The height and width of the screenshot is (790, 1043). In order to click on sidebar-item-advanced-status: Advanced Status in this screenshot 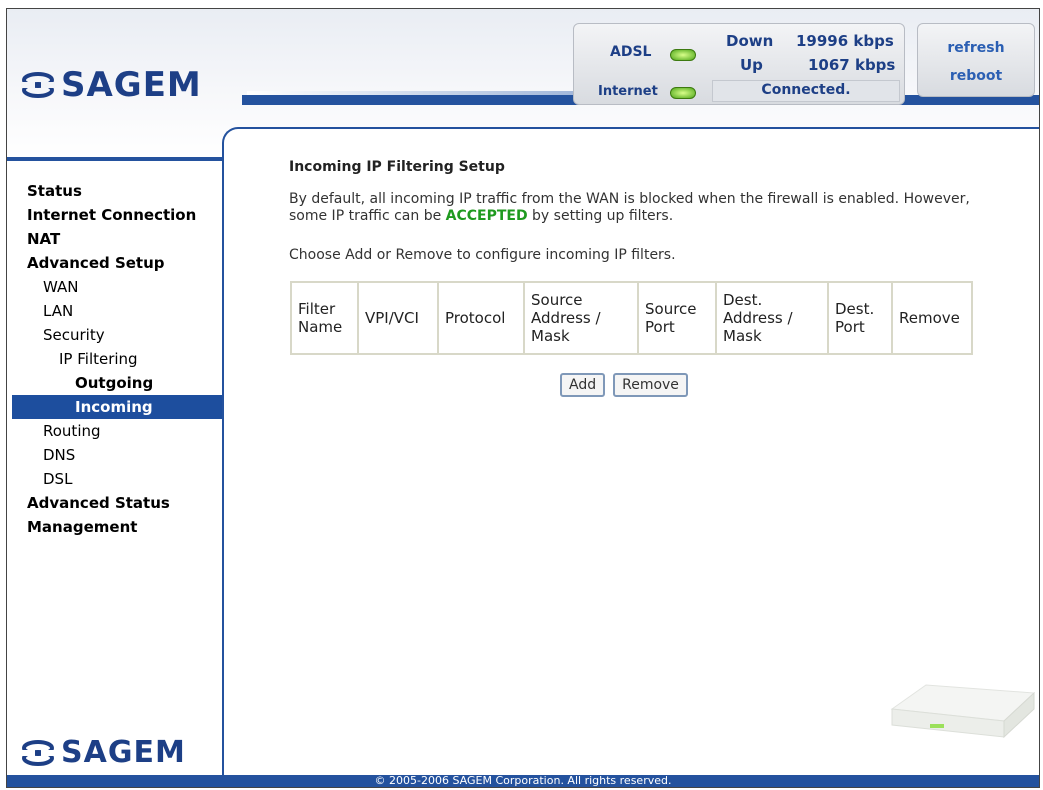, I will do `click(114, 503)`.